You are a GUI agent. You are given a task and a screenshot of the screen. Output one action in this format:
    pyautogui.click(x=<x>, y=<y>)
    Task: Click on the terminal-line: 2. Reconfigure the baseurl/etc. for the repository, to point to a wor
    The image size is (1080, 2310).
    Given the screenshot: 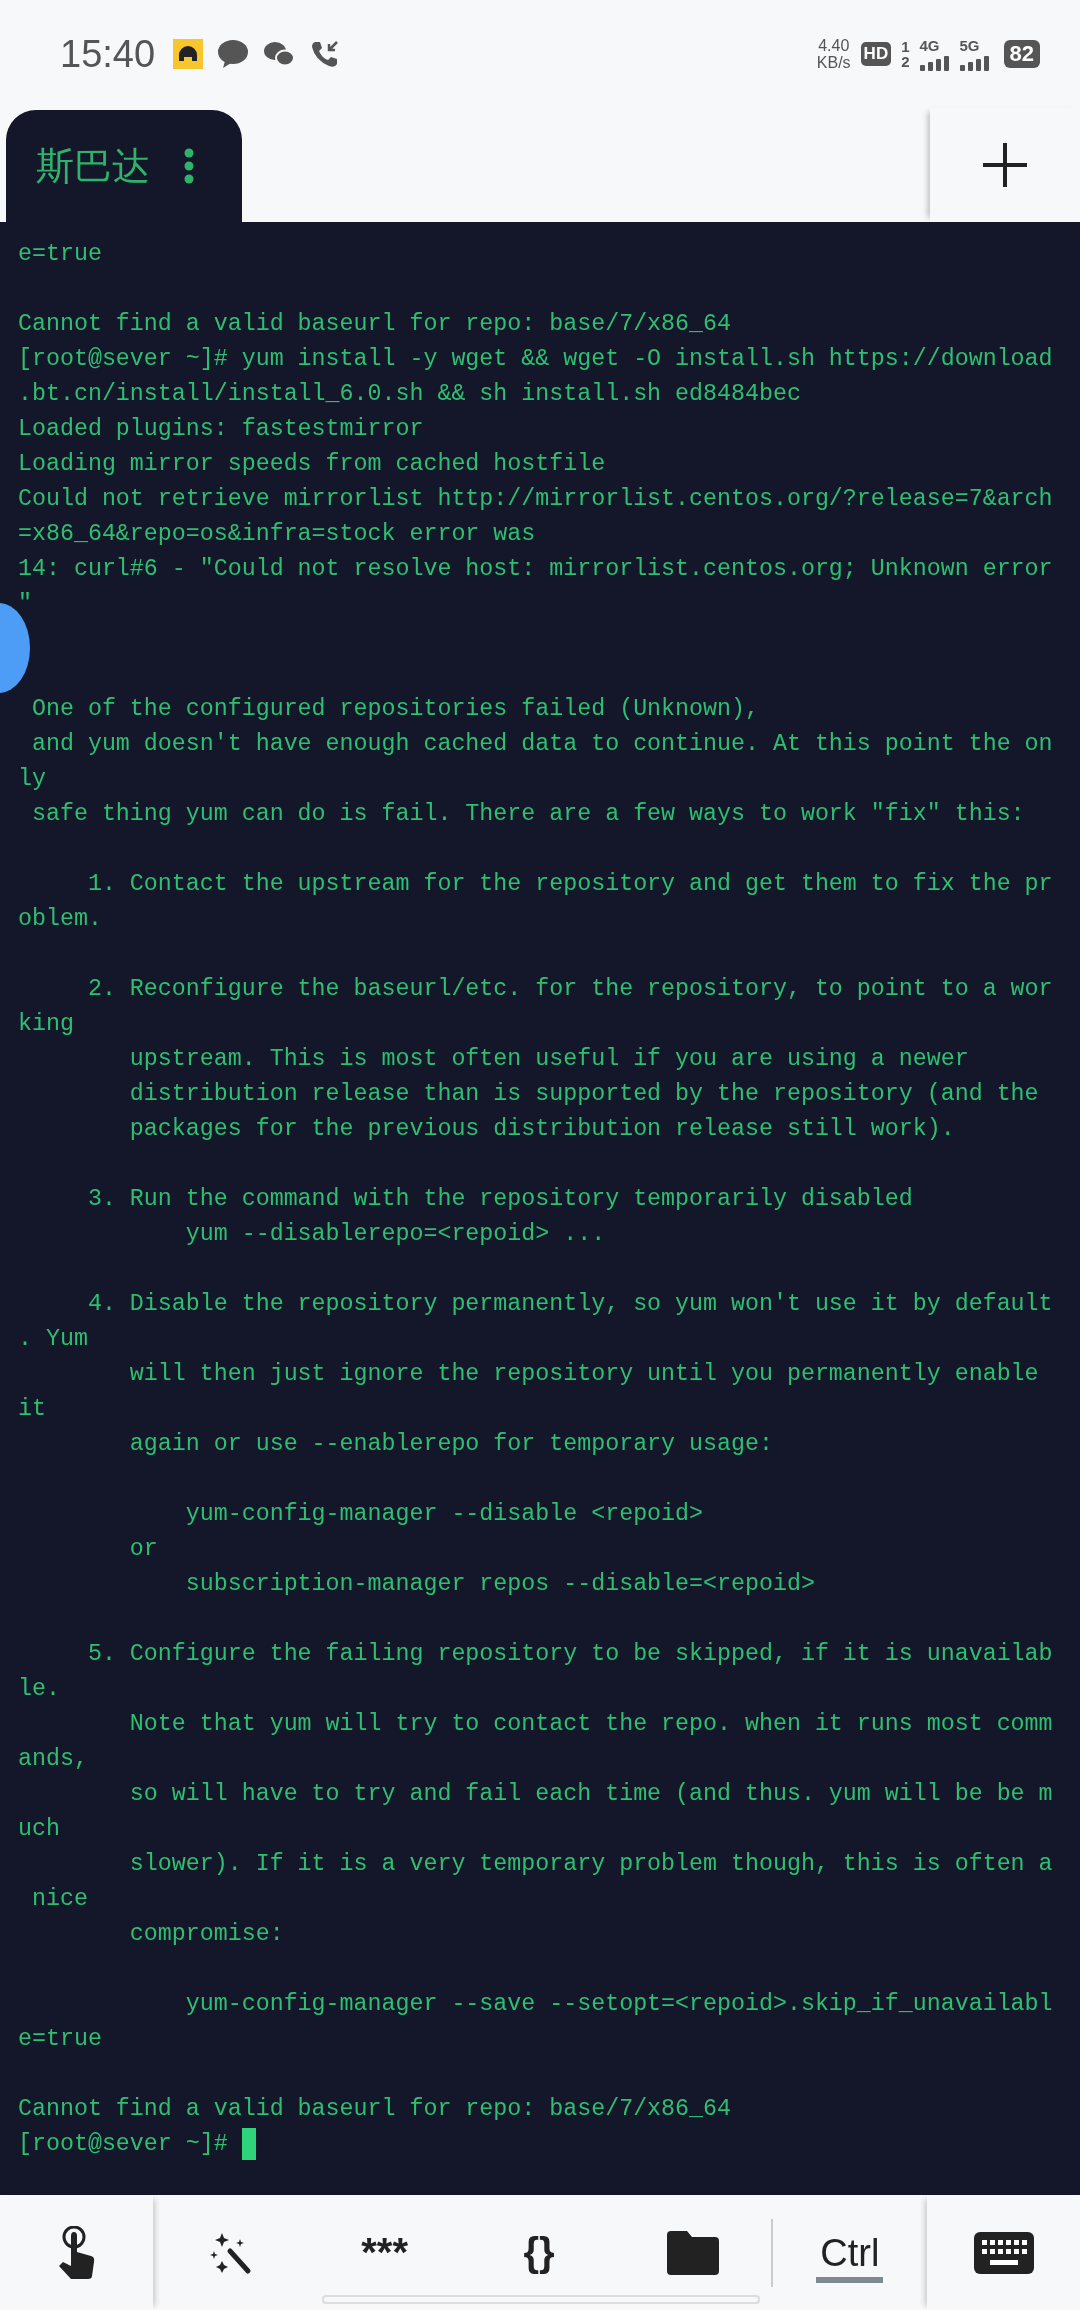 What is the action you would take?
    pyautogui.click(x=569, y=989)
    